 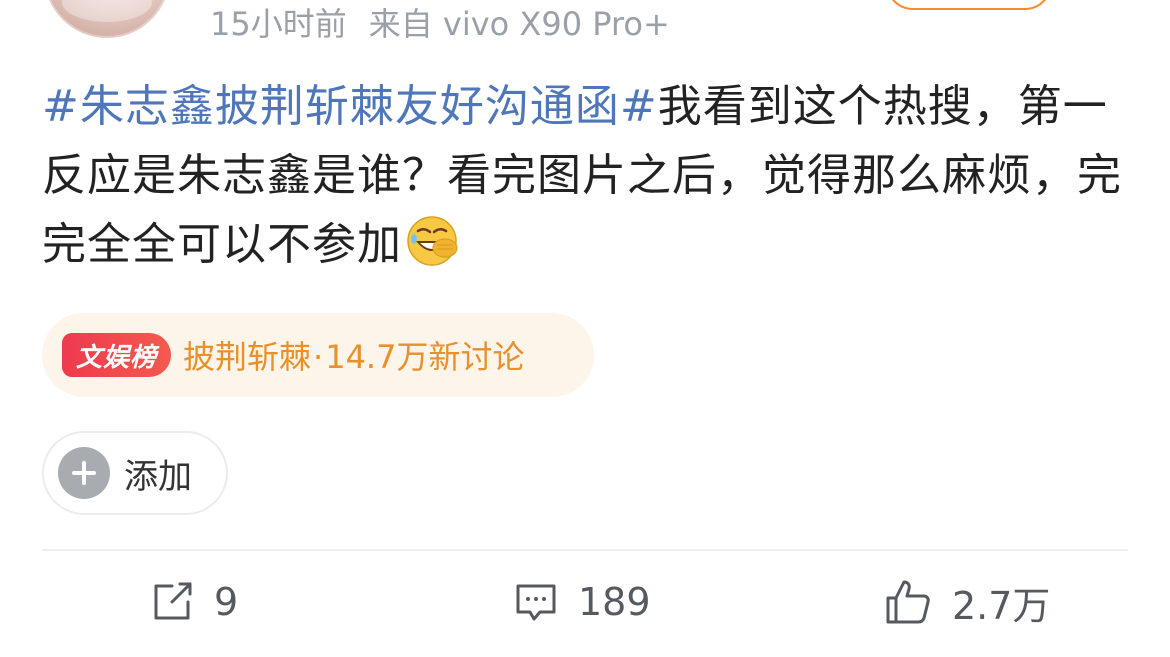 What do you see at coordinates (969, 5) in the screenshot?
I see `follow-button` at bounding box center [969, 5].